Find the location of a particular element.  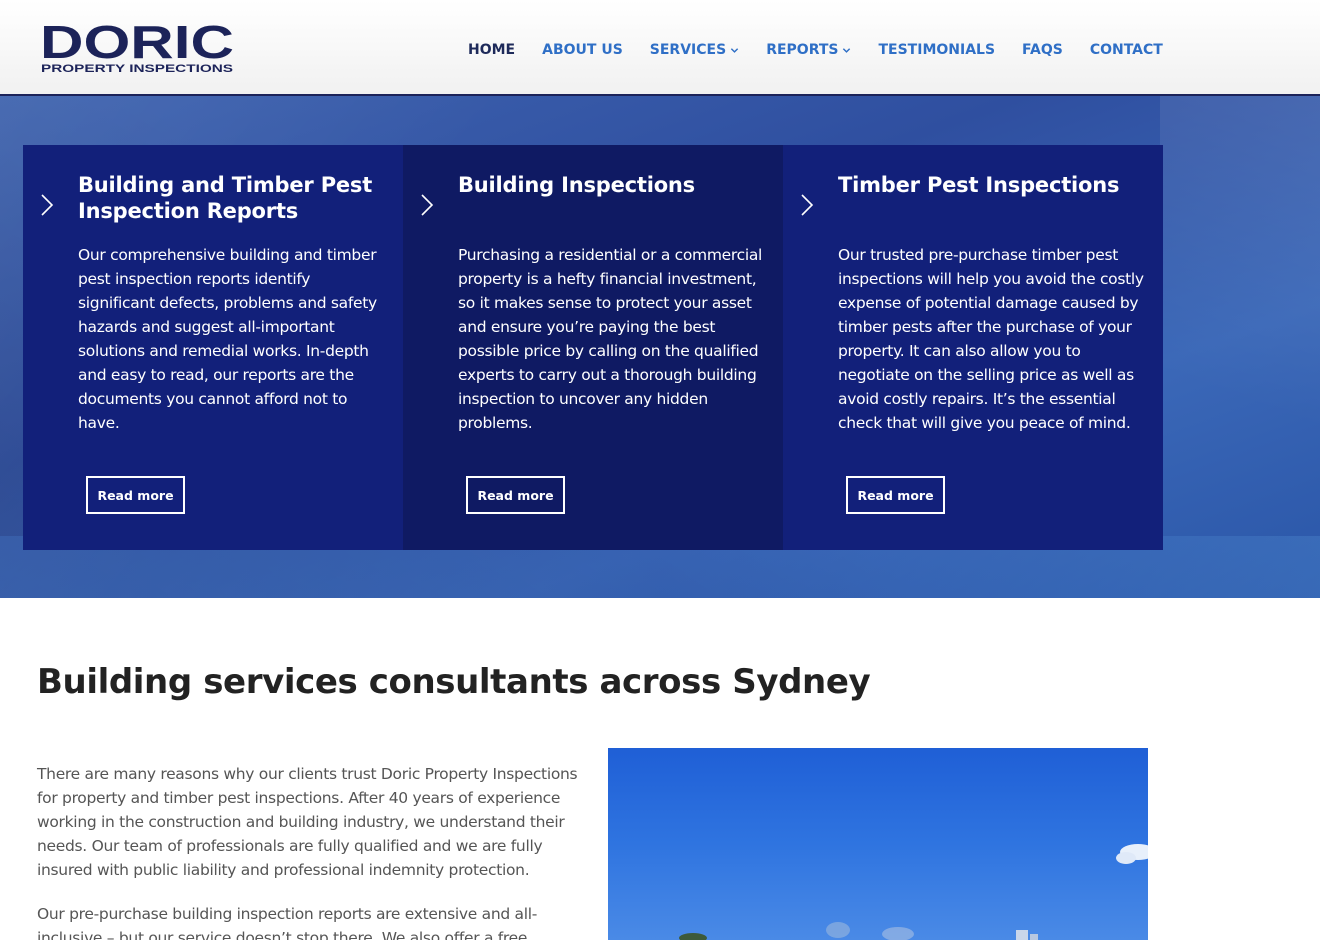

nav-home-label: HOME is located at coordinates (492, 50).